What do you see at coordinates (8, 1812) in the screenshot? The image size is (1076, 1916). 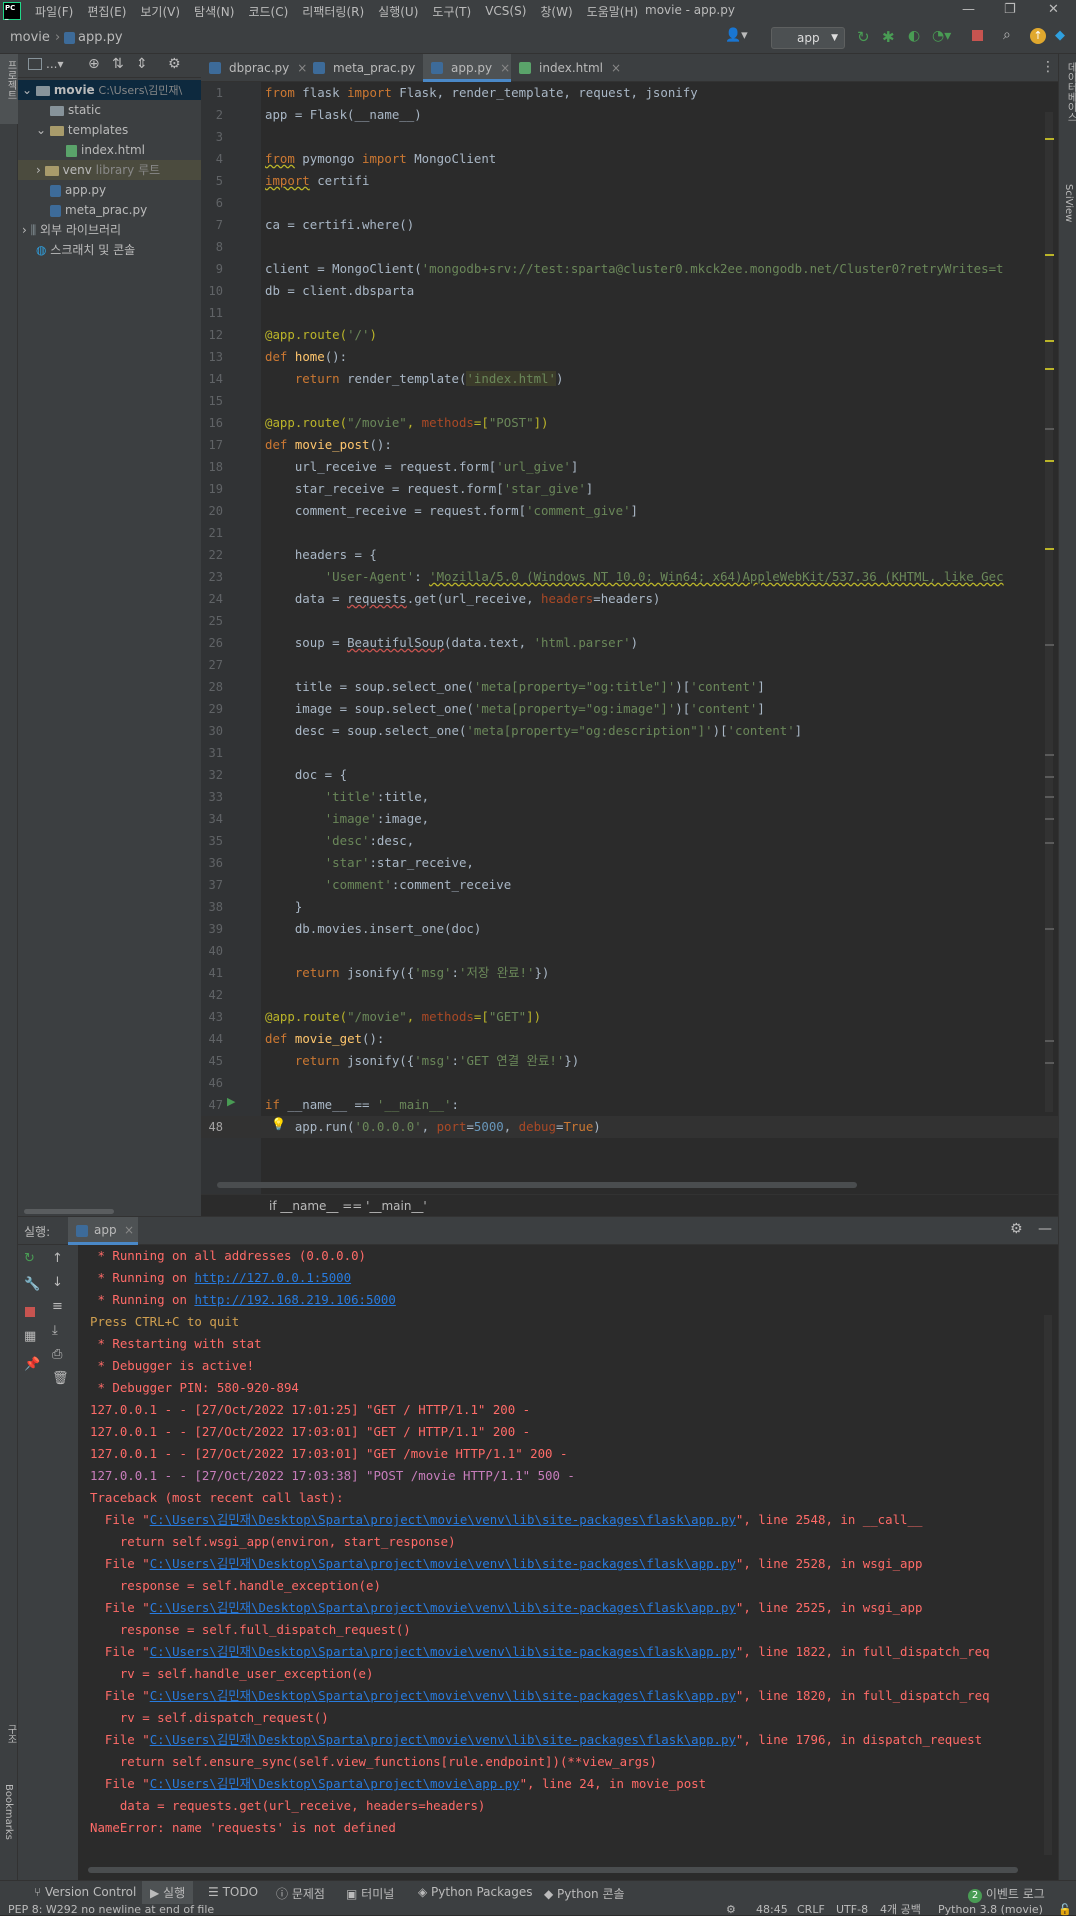 I see `bookmarks-tool-tab: Bookmarks` at bounding box center [8, 1812].